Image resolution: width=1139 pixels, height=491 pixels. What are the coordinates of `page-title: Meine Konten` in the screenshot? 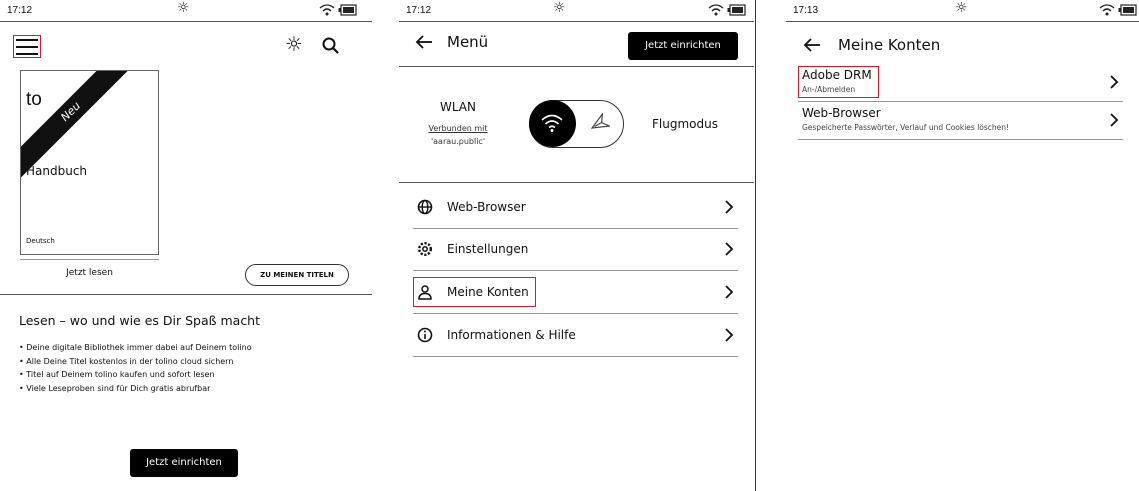 It's located at (889, 45).